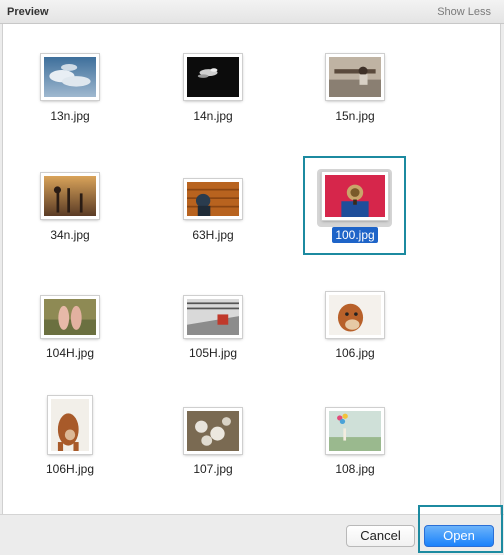  What do you see at coordinates (252, 12) in the screenshot?
I see `preview-header: Preview Show Less` at bounding box center [252, 12].